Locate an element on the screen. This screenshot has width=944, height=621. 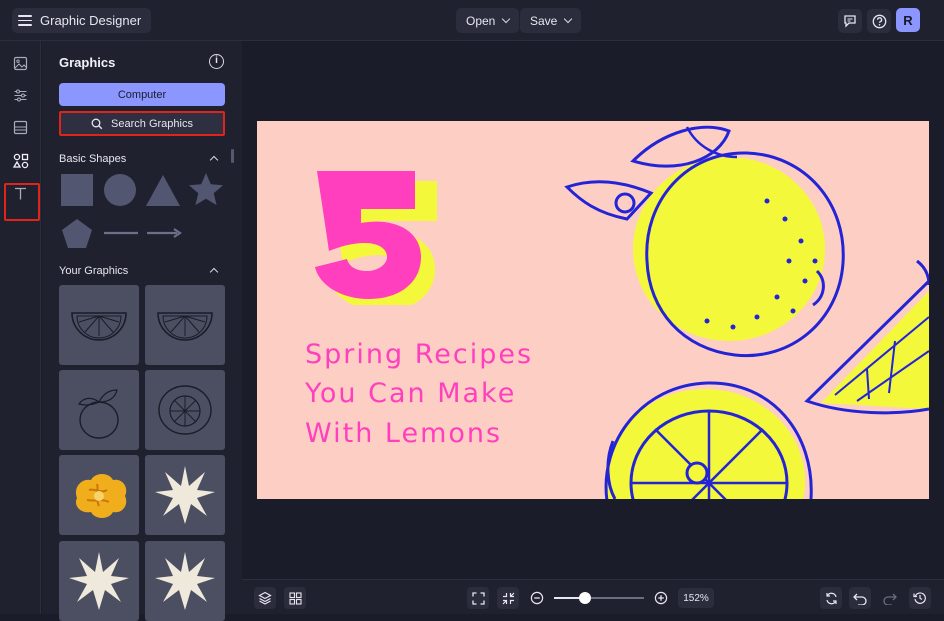
your-graphics-heading: Your Graphics is located at coordinates (94, 271).